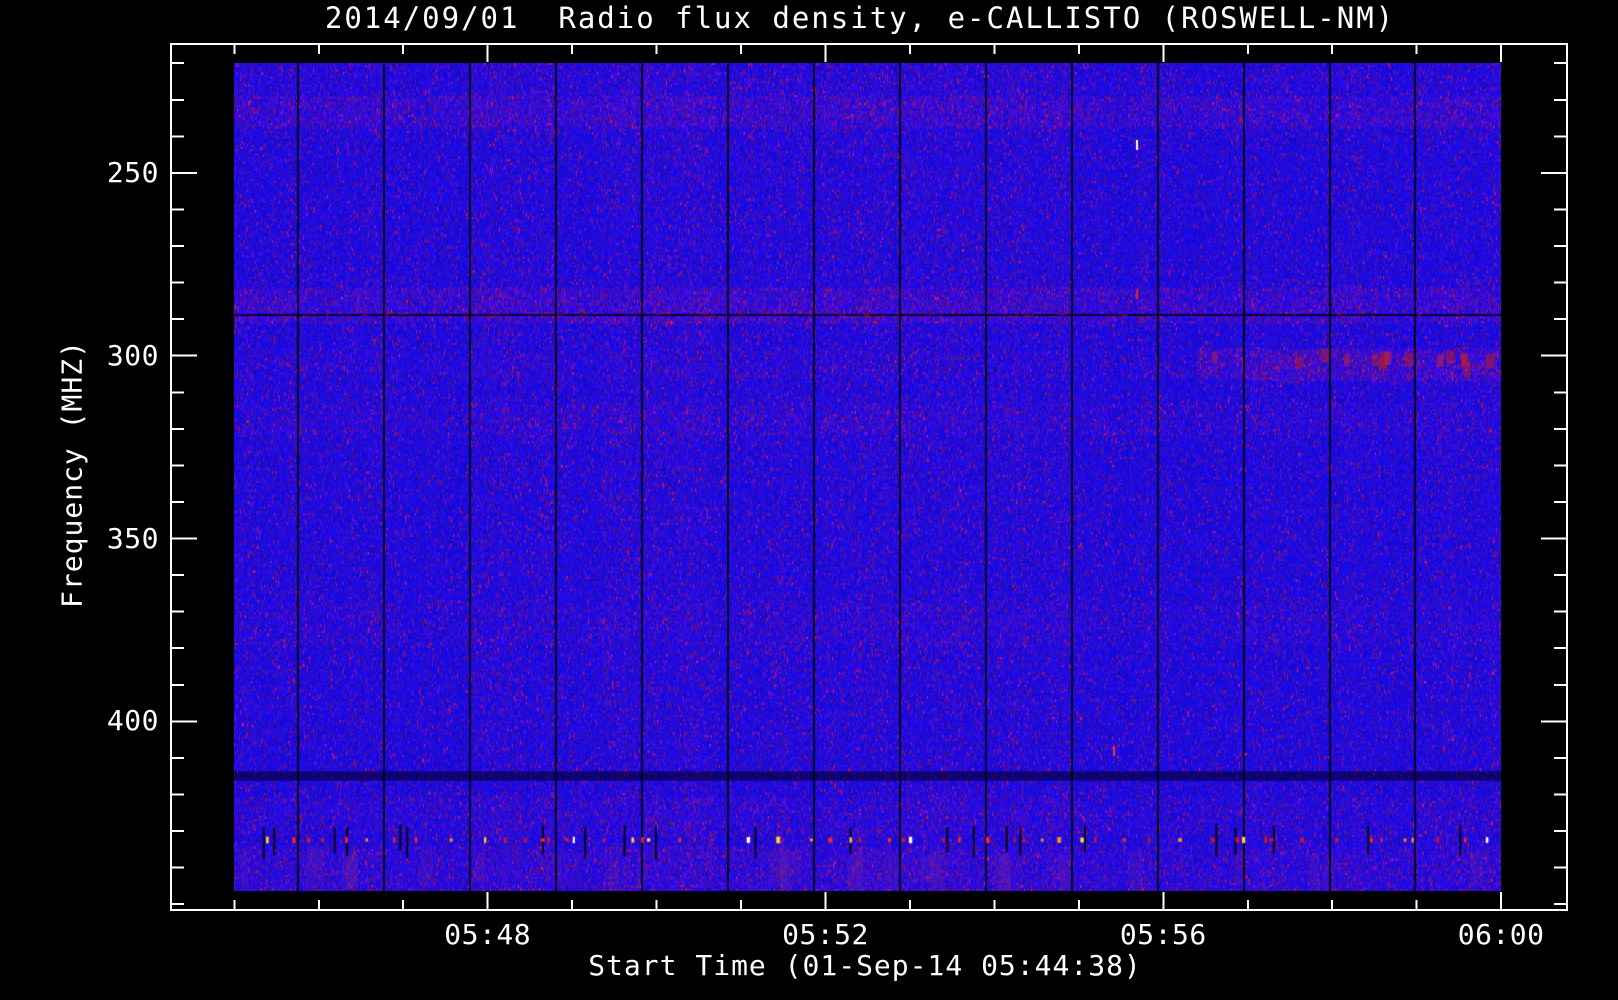 The height and width of the screenshot is (1000, 1618). I want to click on y-tick-label: 250, so click(132, 172).